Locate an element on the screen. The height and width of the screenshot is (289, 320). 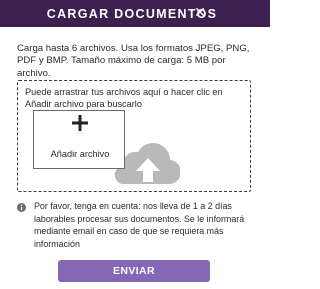
close-button: ✕ is located at coordinates (200, 13).